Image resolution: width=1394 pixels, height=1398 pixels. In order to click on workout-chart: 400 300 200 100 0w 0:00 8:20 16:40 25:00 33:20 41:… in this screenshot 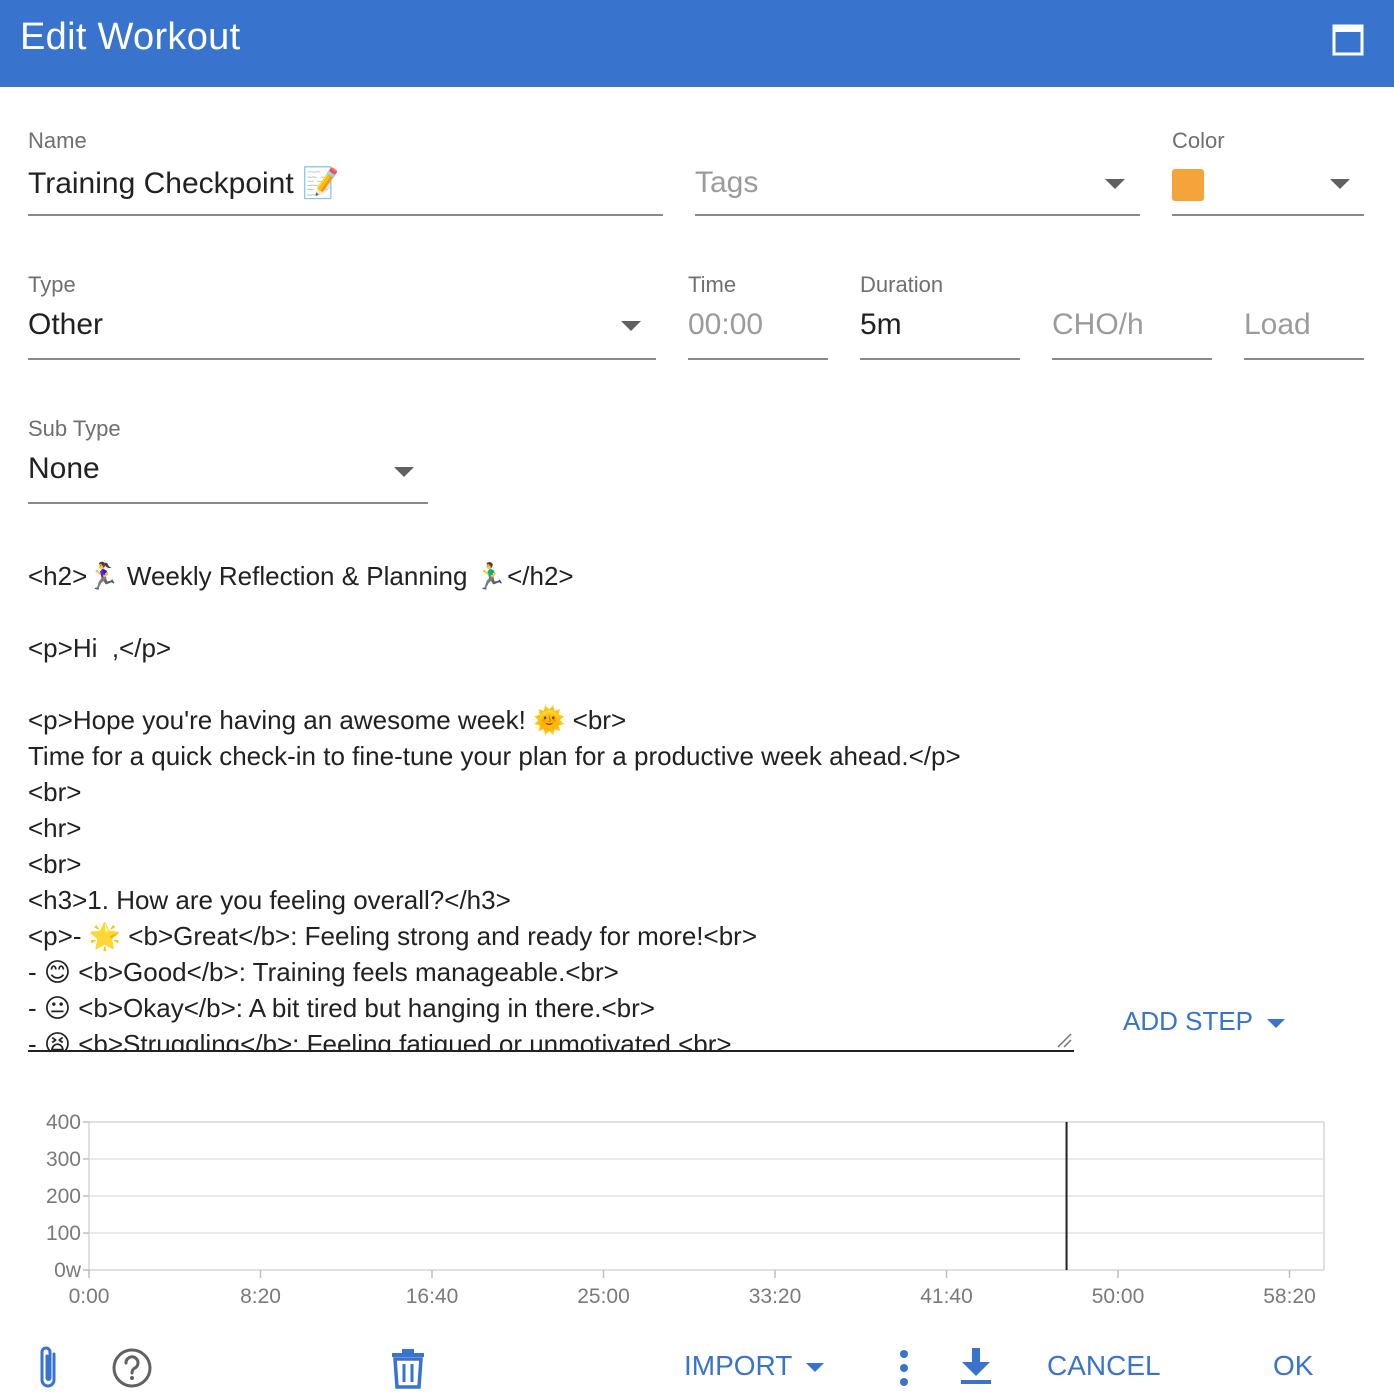, I will do `click(685, 1209)`.